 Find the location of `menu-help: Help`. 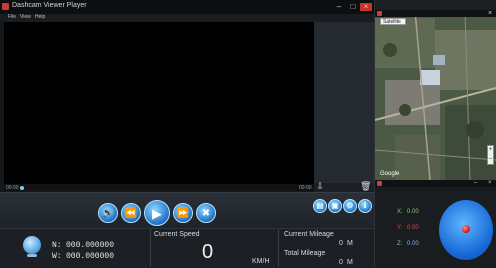

menu-help: Help is located at coordinates (40, 17).